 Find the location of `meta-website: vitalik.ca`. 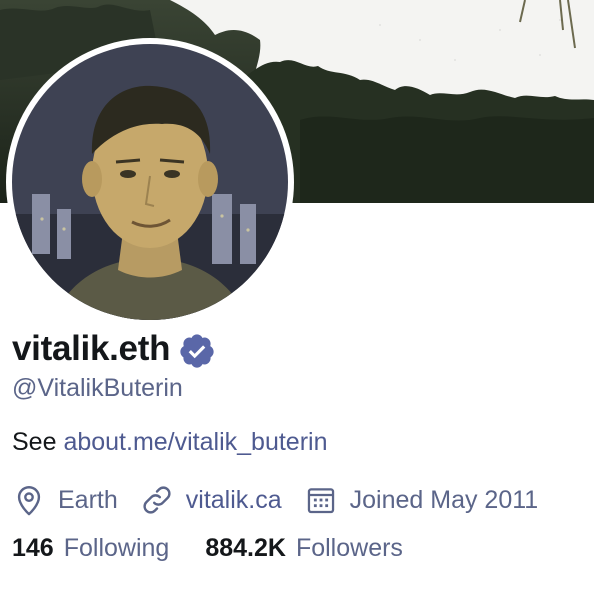

meta-website: vitalik.ca is located at coordinates (211, 500).